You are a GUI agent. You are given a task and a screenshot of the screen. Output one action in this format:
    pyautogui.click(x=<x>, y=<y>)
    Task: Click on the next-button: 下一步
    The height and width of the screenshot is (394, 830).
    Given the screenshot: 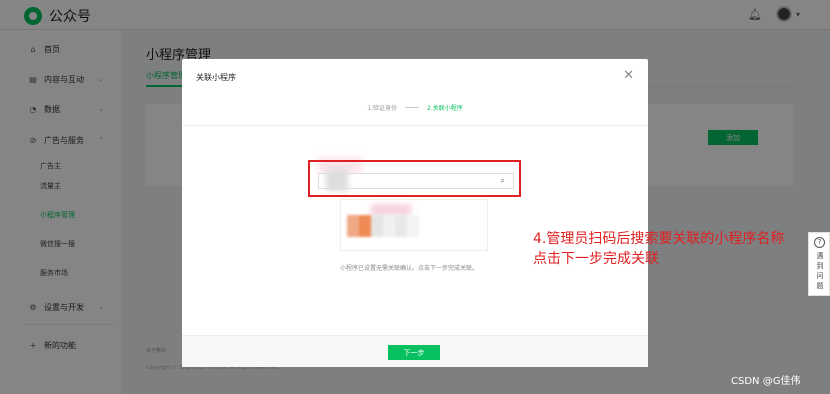 What is the action you would take?
    pyautogui.click(x=414, y=352)
    